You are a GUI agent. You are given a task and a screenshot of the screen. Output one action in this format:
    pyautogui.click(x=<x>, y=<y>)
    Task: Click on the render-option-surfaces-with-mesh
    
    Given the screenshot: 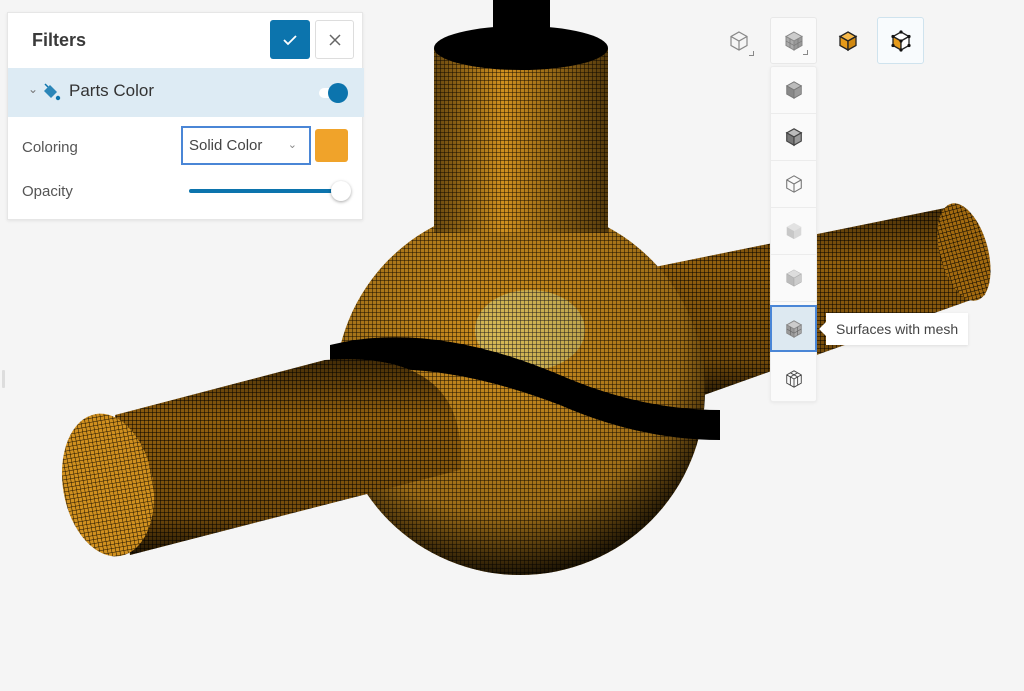 What is the action you would take?
    pyautogui.click(x=793, y=328)
    